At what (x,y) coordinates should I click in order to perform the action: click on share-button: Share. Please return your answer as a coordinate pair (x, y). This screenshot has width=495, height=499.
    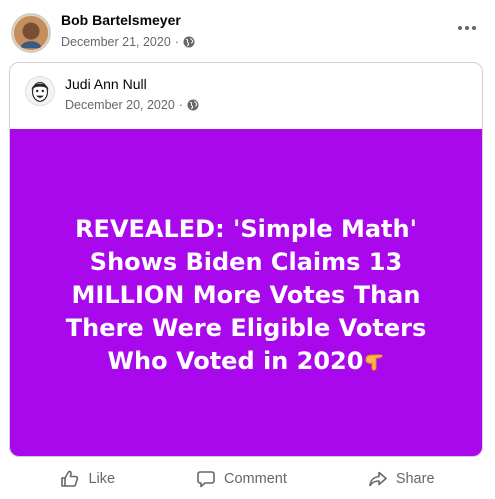
    Looking at the image, I should click on (401, 479).